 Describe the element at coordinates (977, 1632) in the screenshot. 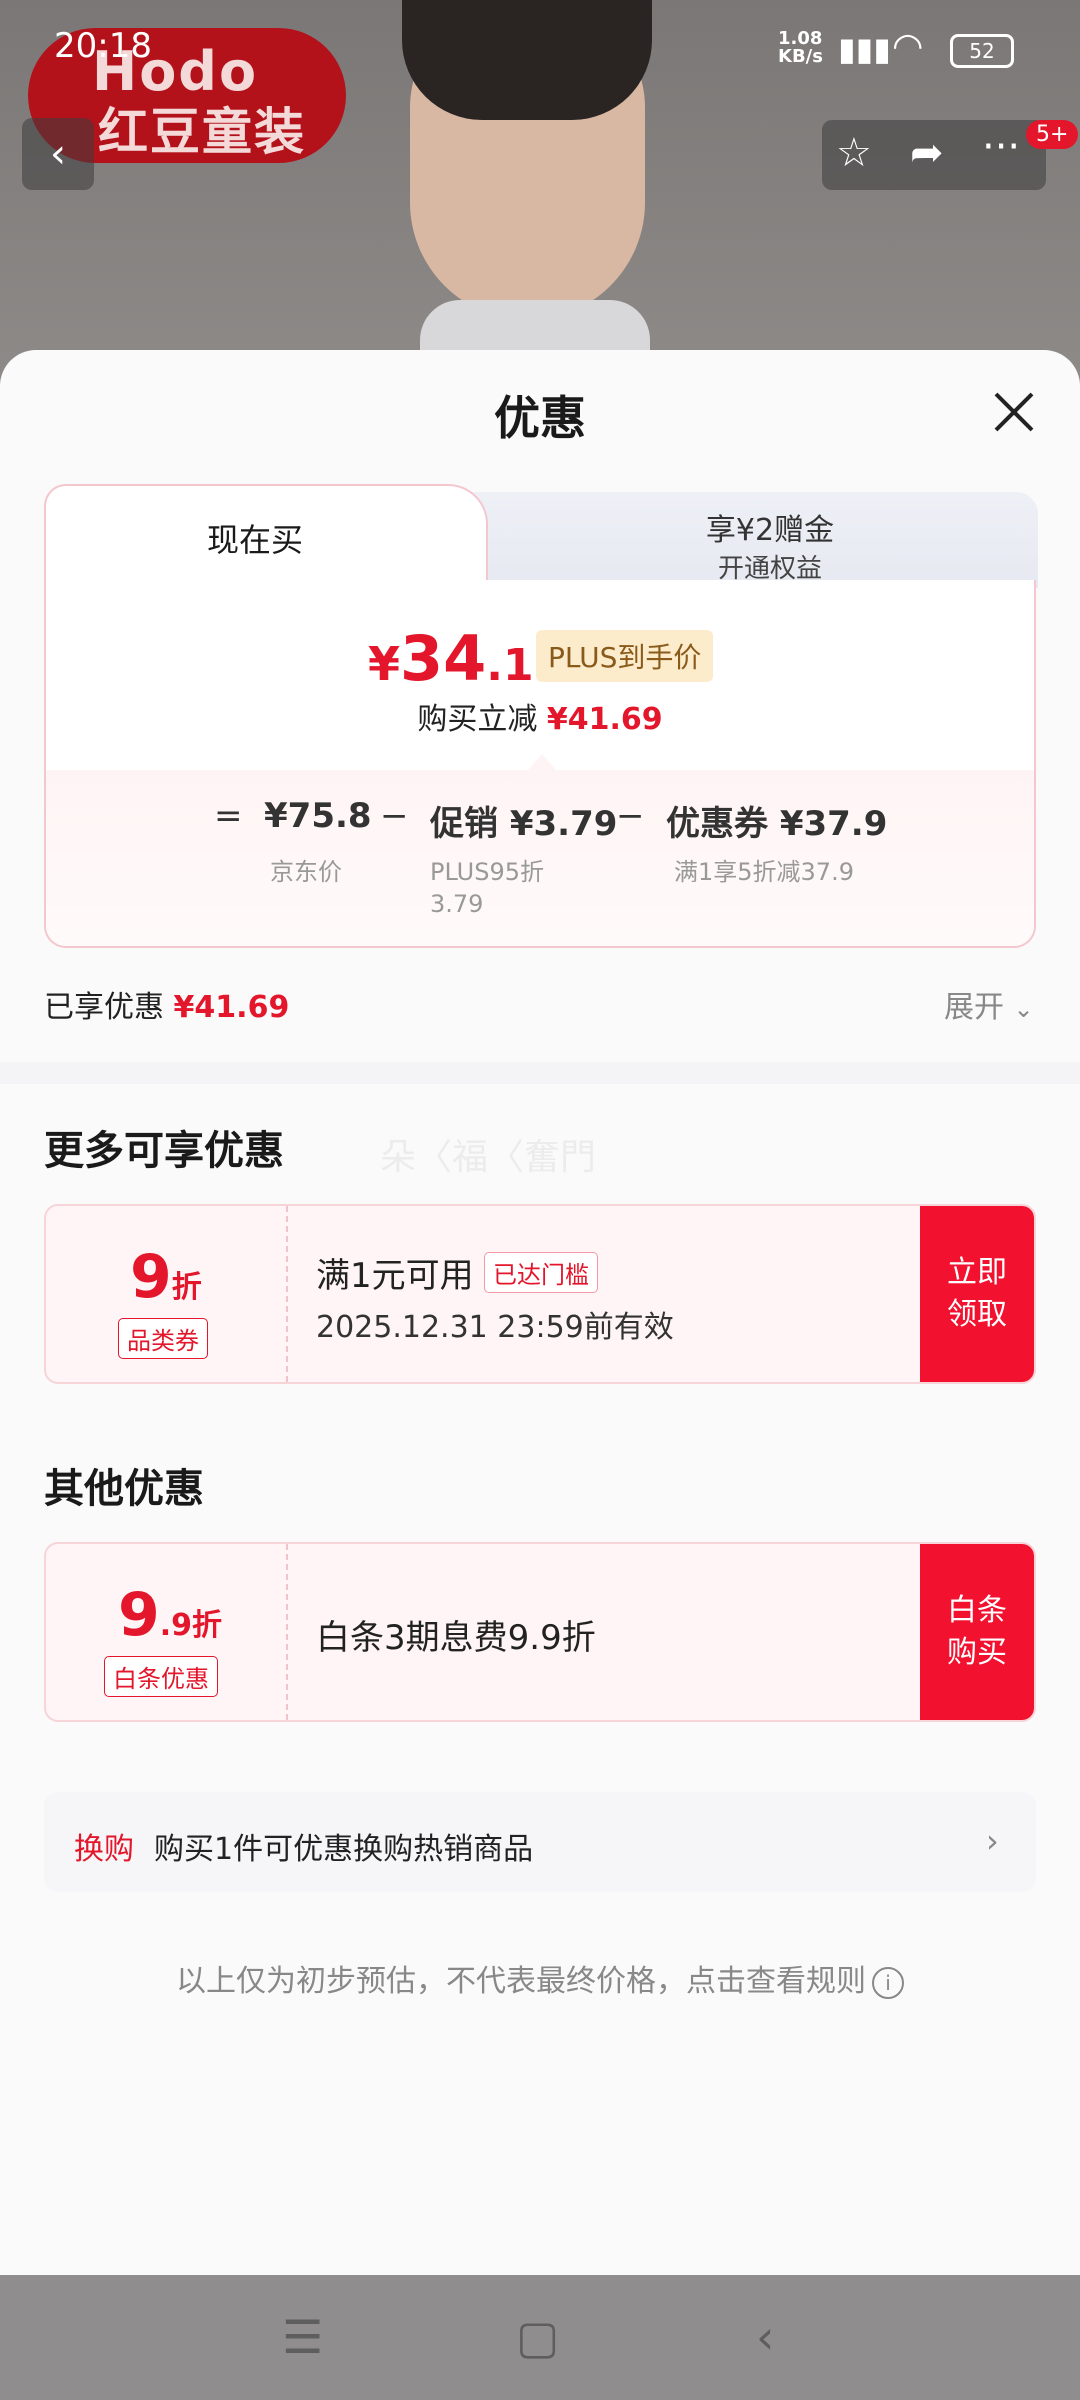

I see `baitiao-buy-button: 白条 购买` at that location.